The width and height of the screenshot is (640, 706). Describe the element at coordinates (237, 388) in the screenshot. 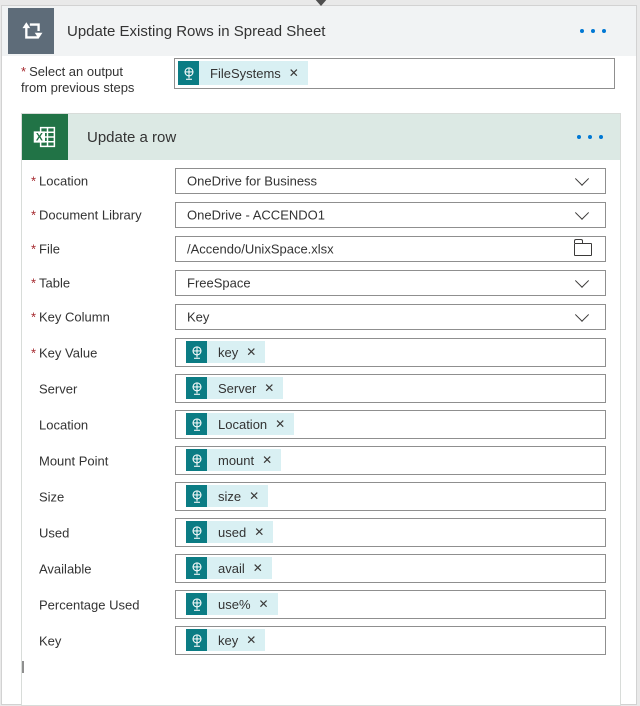

I see `token-label: Server` at that location.